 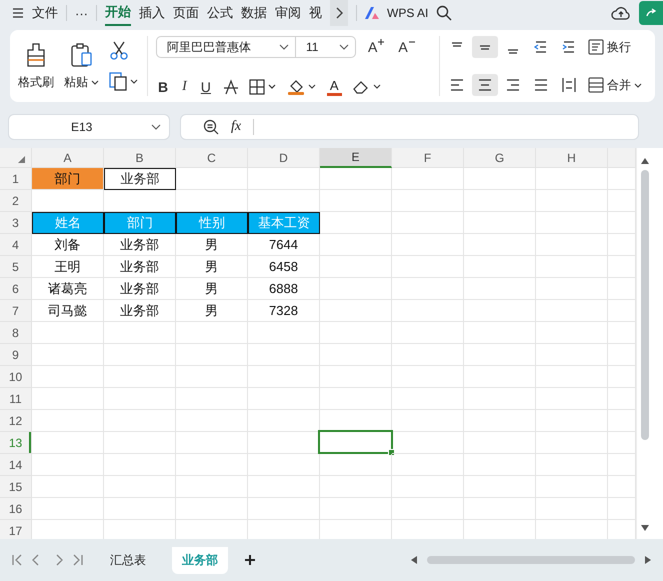 I want to click on file-menu: 文件, so click(x=45, y=13).